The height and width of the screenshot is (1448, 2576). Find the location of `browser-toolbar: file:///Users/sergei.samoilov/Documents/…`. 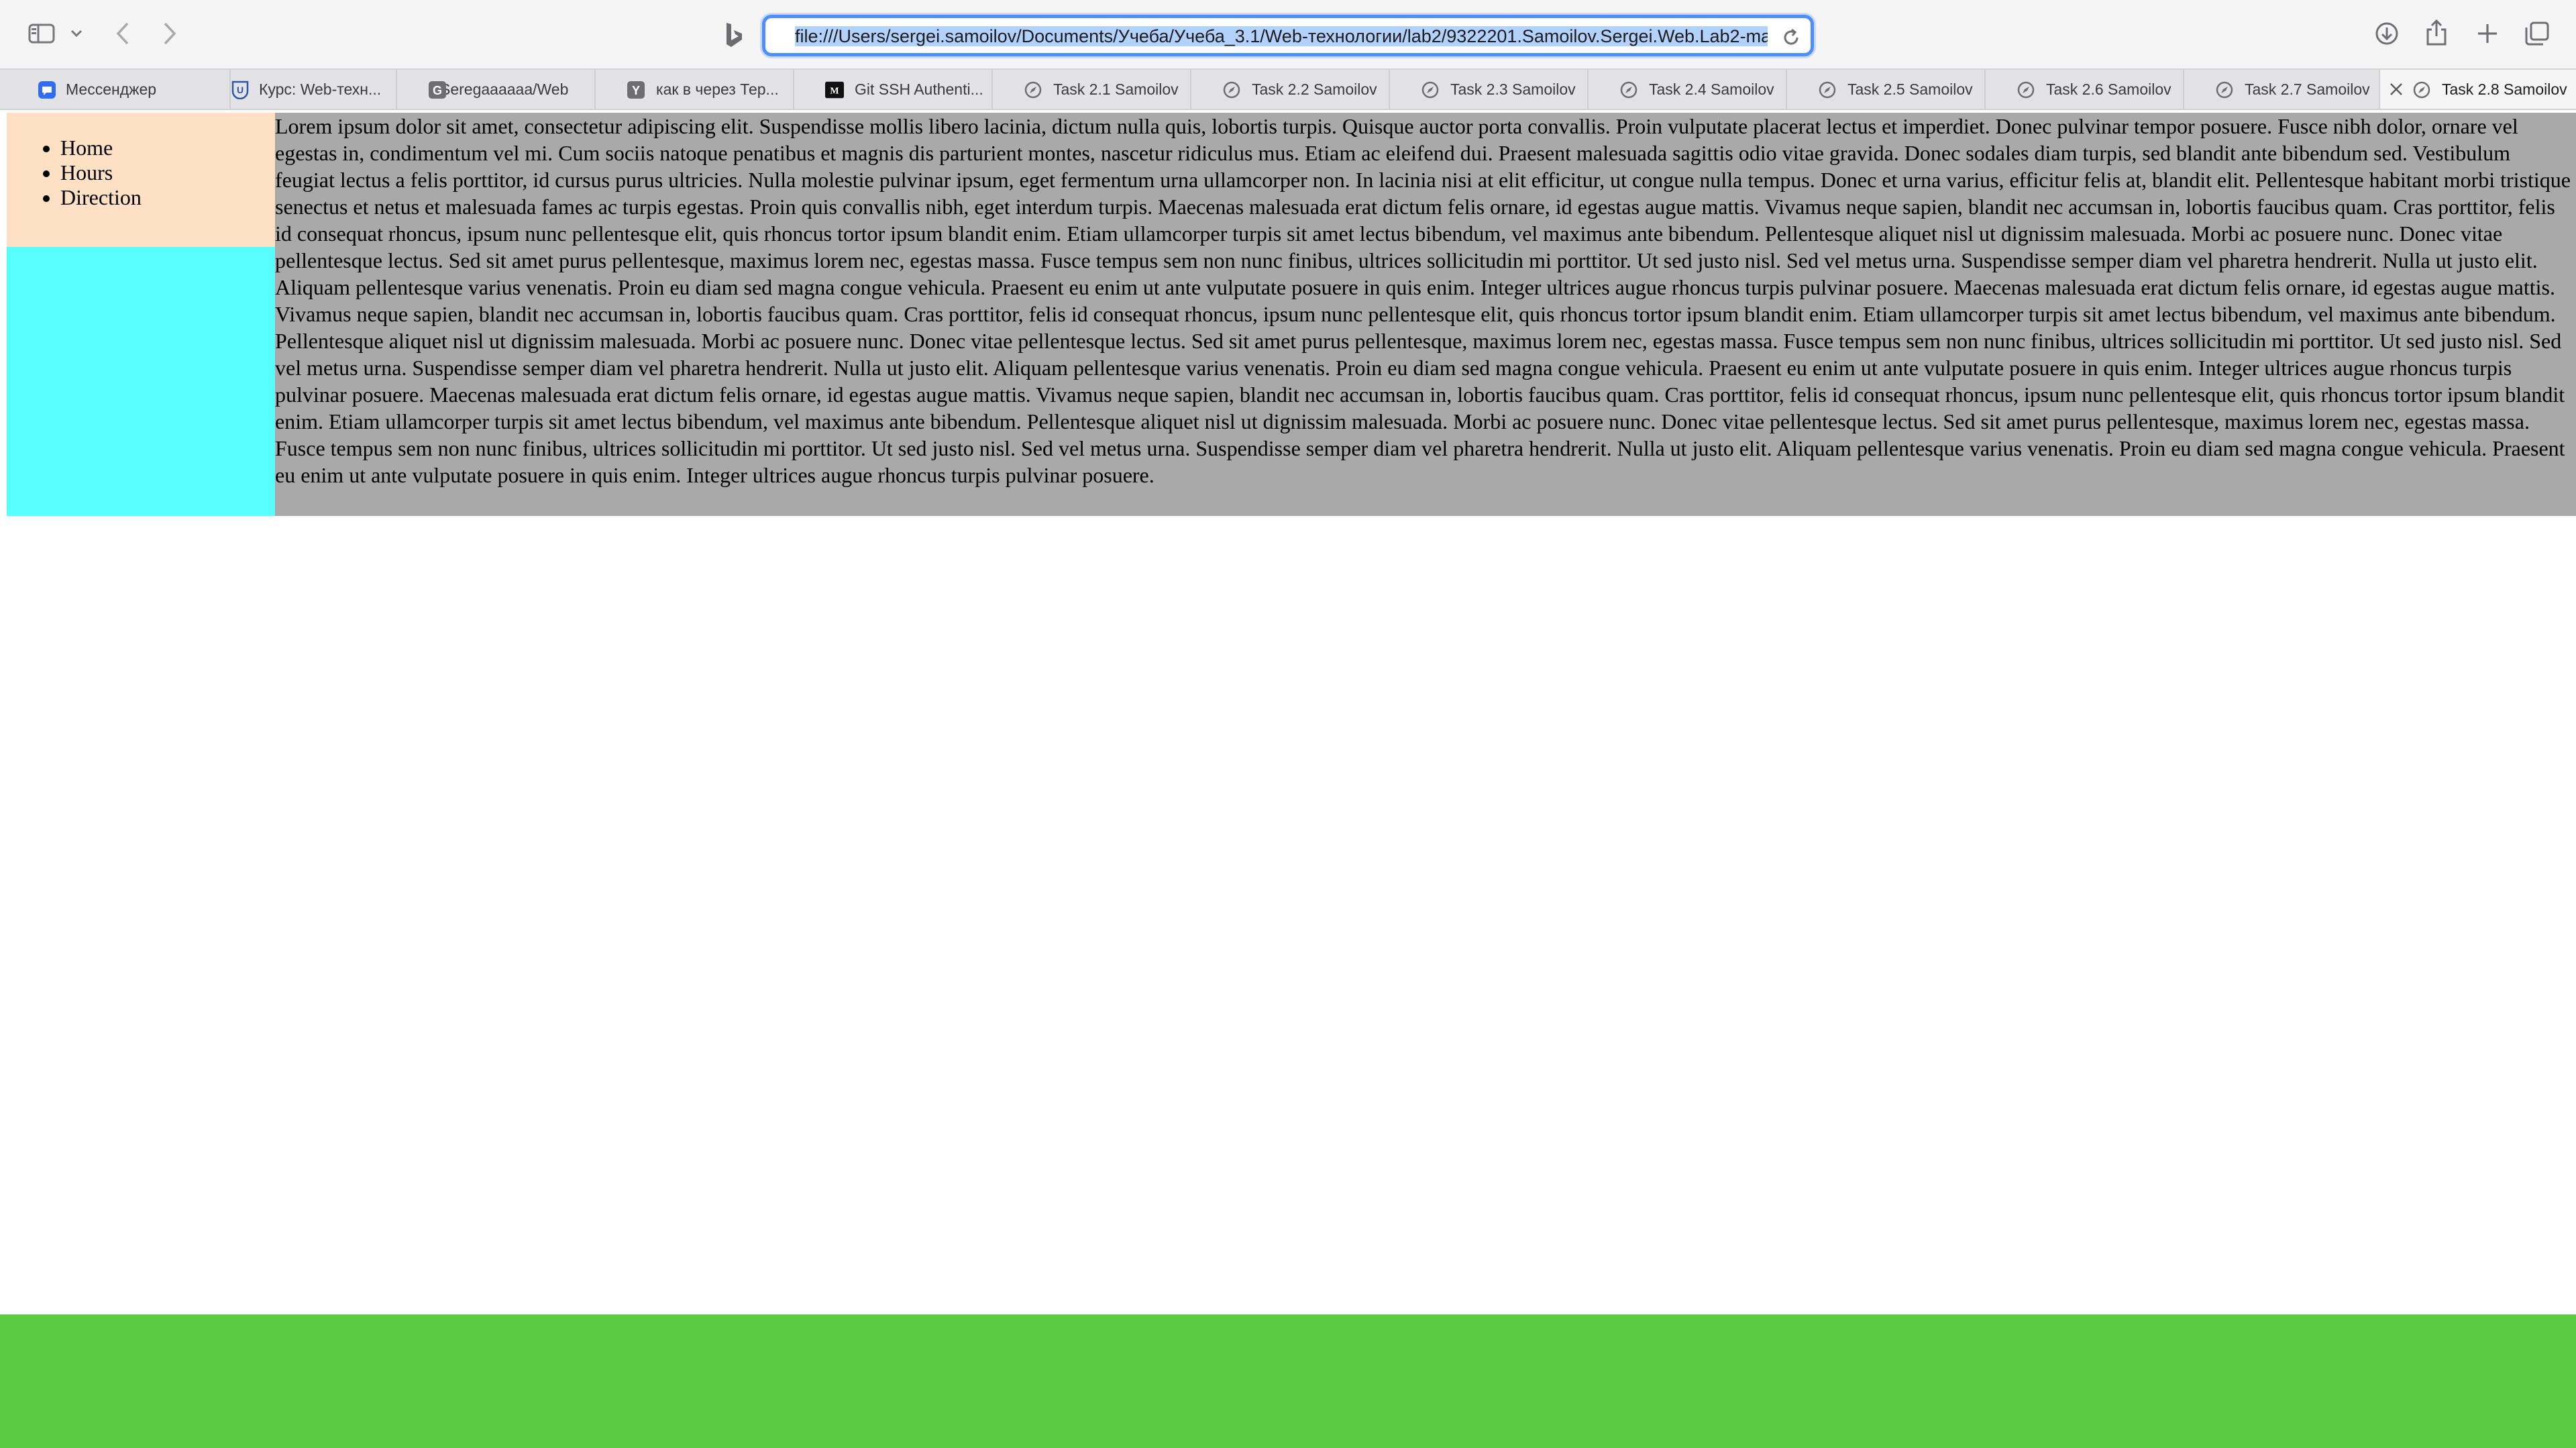

browser-toolbar: file:///Users/sergei.samoilov/Documents/… is located at coordinates (1288, 34).